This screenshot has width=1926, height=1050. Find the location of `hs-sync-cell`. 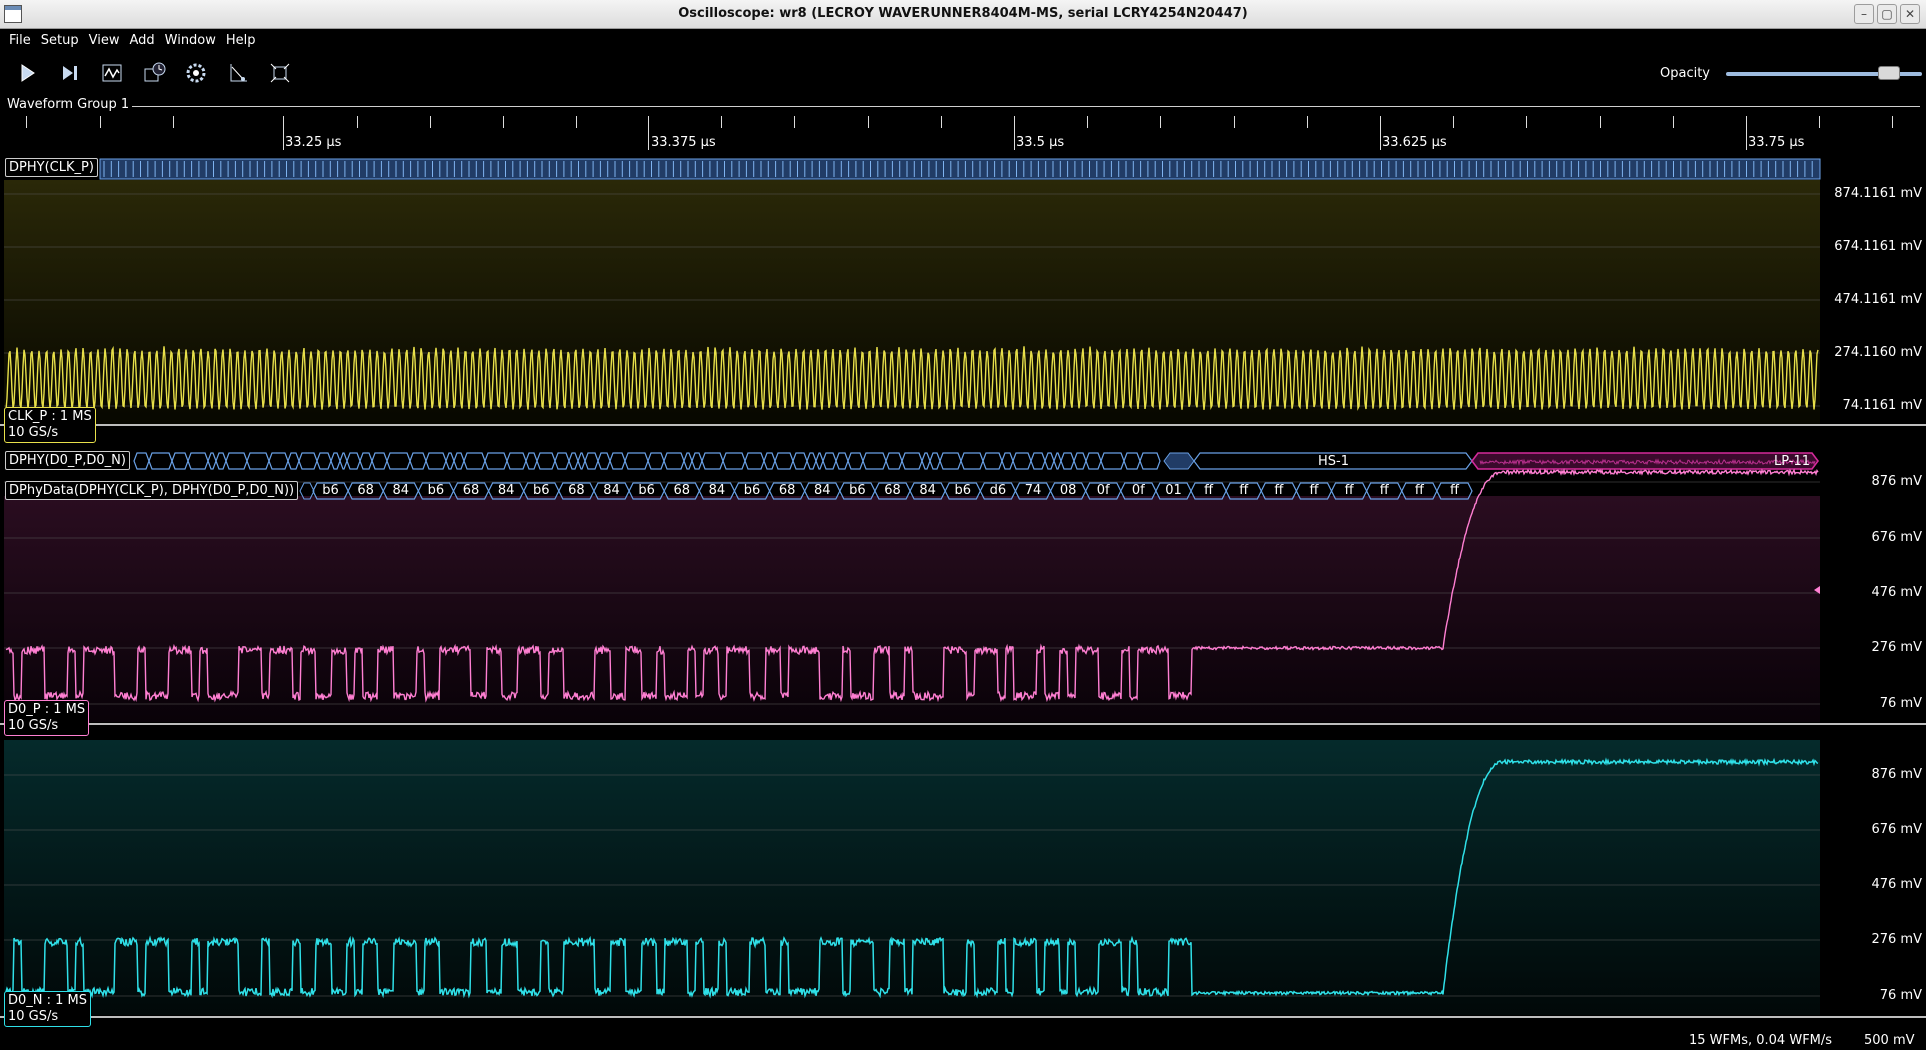

hs-sync-cell is located at coordinates (1179, 461).